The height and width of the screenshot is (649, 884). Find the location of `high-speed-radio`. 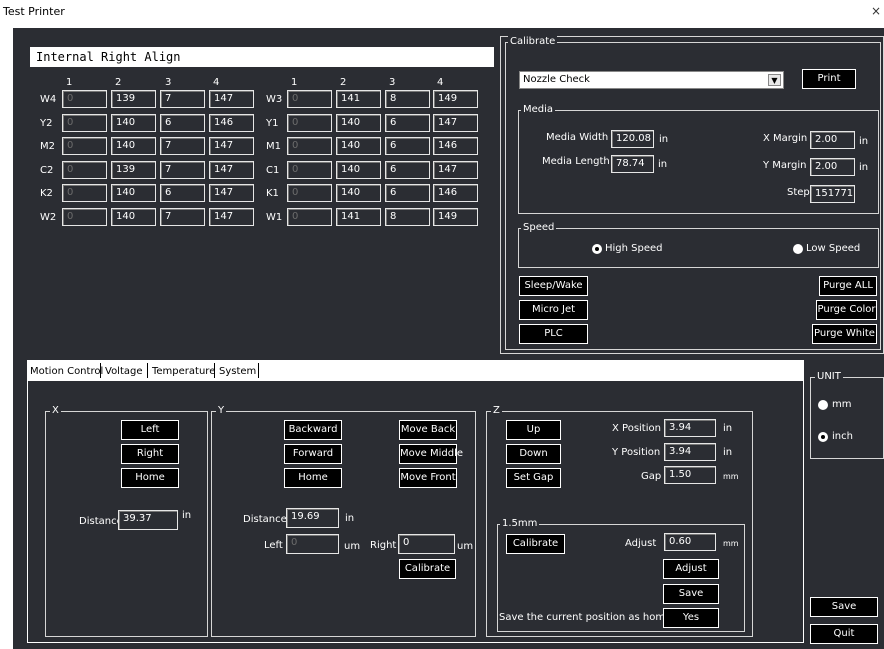

high-speed-radio is located at coordinates (597, 249).